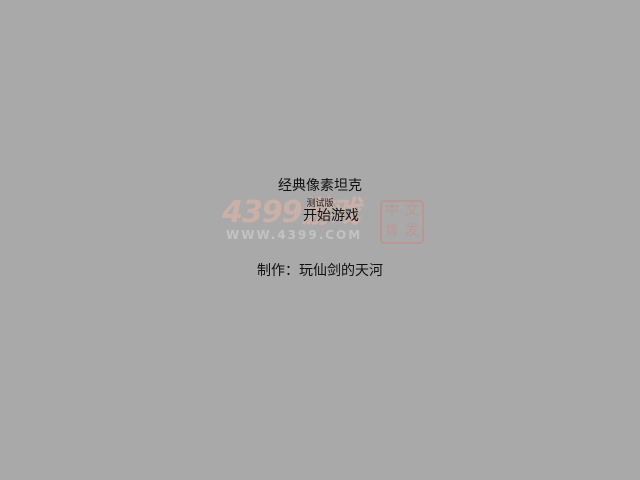 This screenshot has width=640, height=480. Describe the element at coordinates (412, 231) in the screenshot. I see `seal-char: 发` at that location.